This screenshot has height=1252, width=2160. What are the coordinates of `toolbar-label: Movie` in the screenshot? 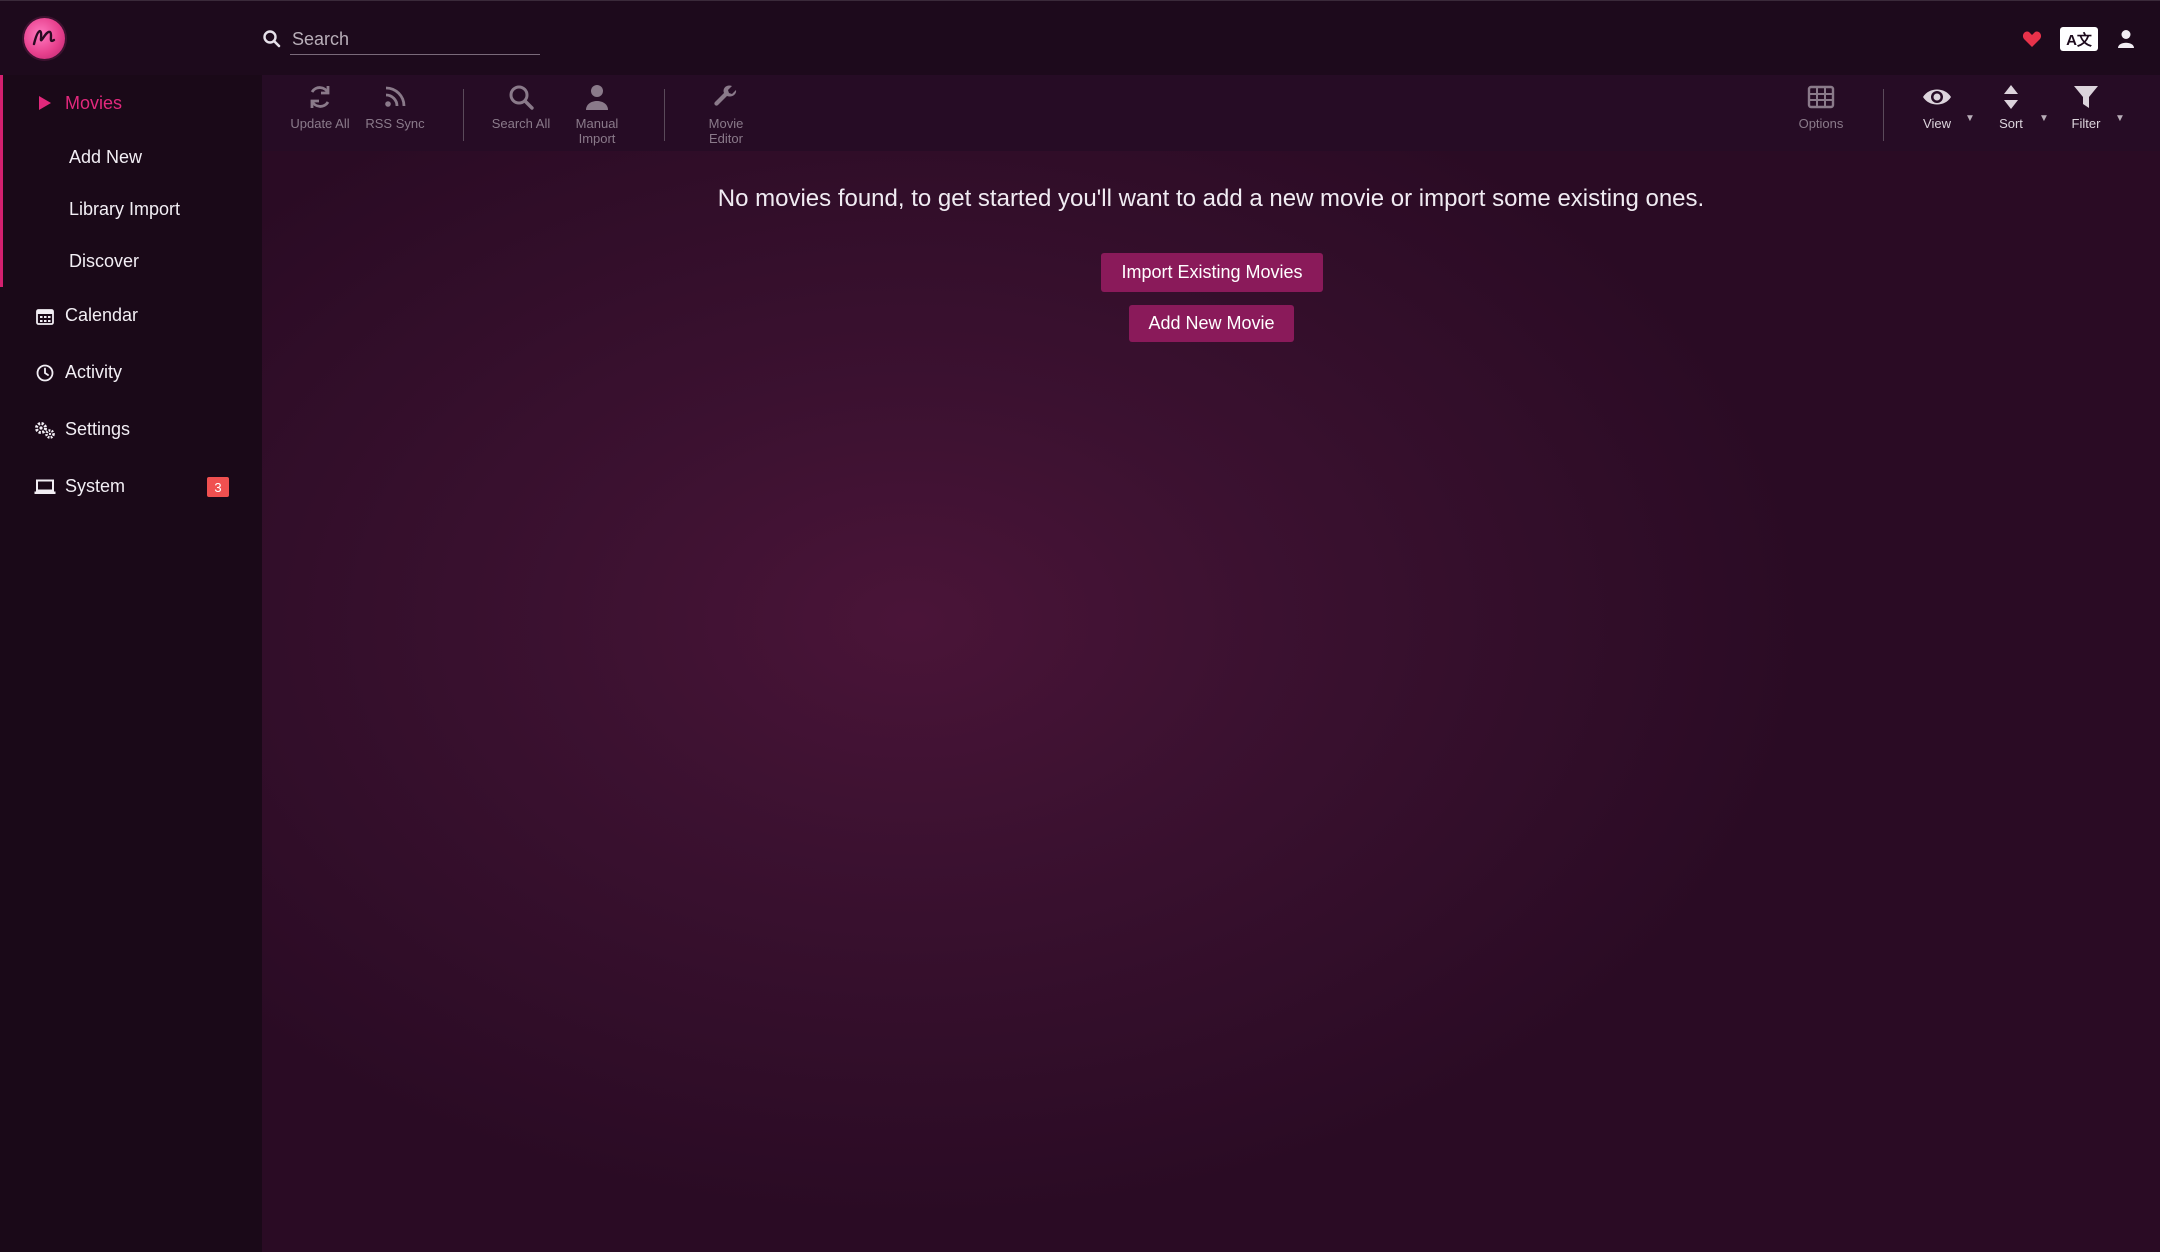 It's located at (726, 123).